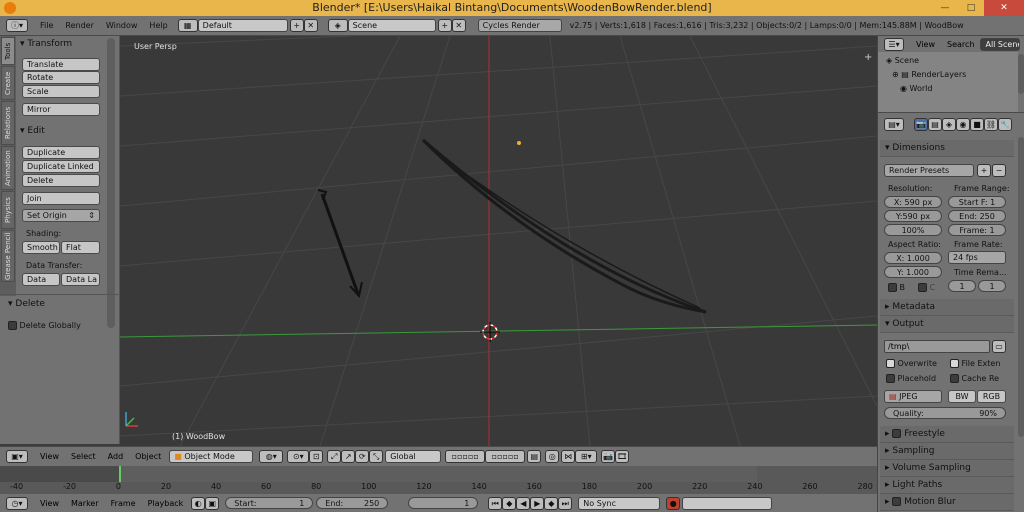  Describe the element at coordinates (44, 325) in the screenshot. I see `delete-globally-option: Delete Globally` at that location.